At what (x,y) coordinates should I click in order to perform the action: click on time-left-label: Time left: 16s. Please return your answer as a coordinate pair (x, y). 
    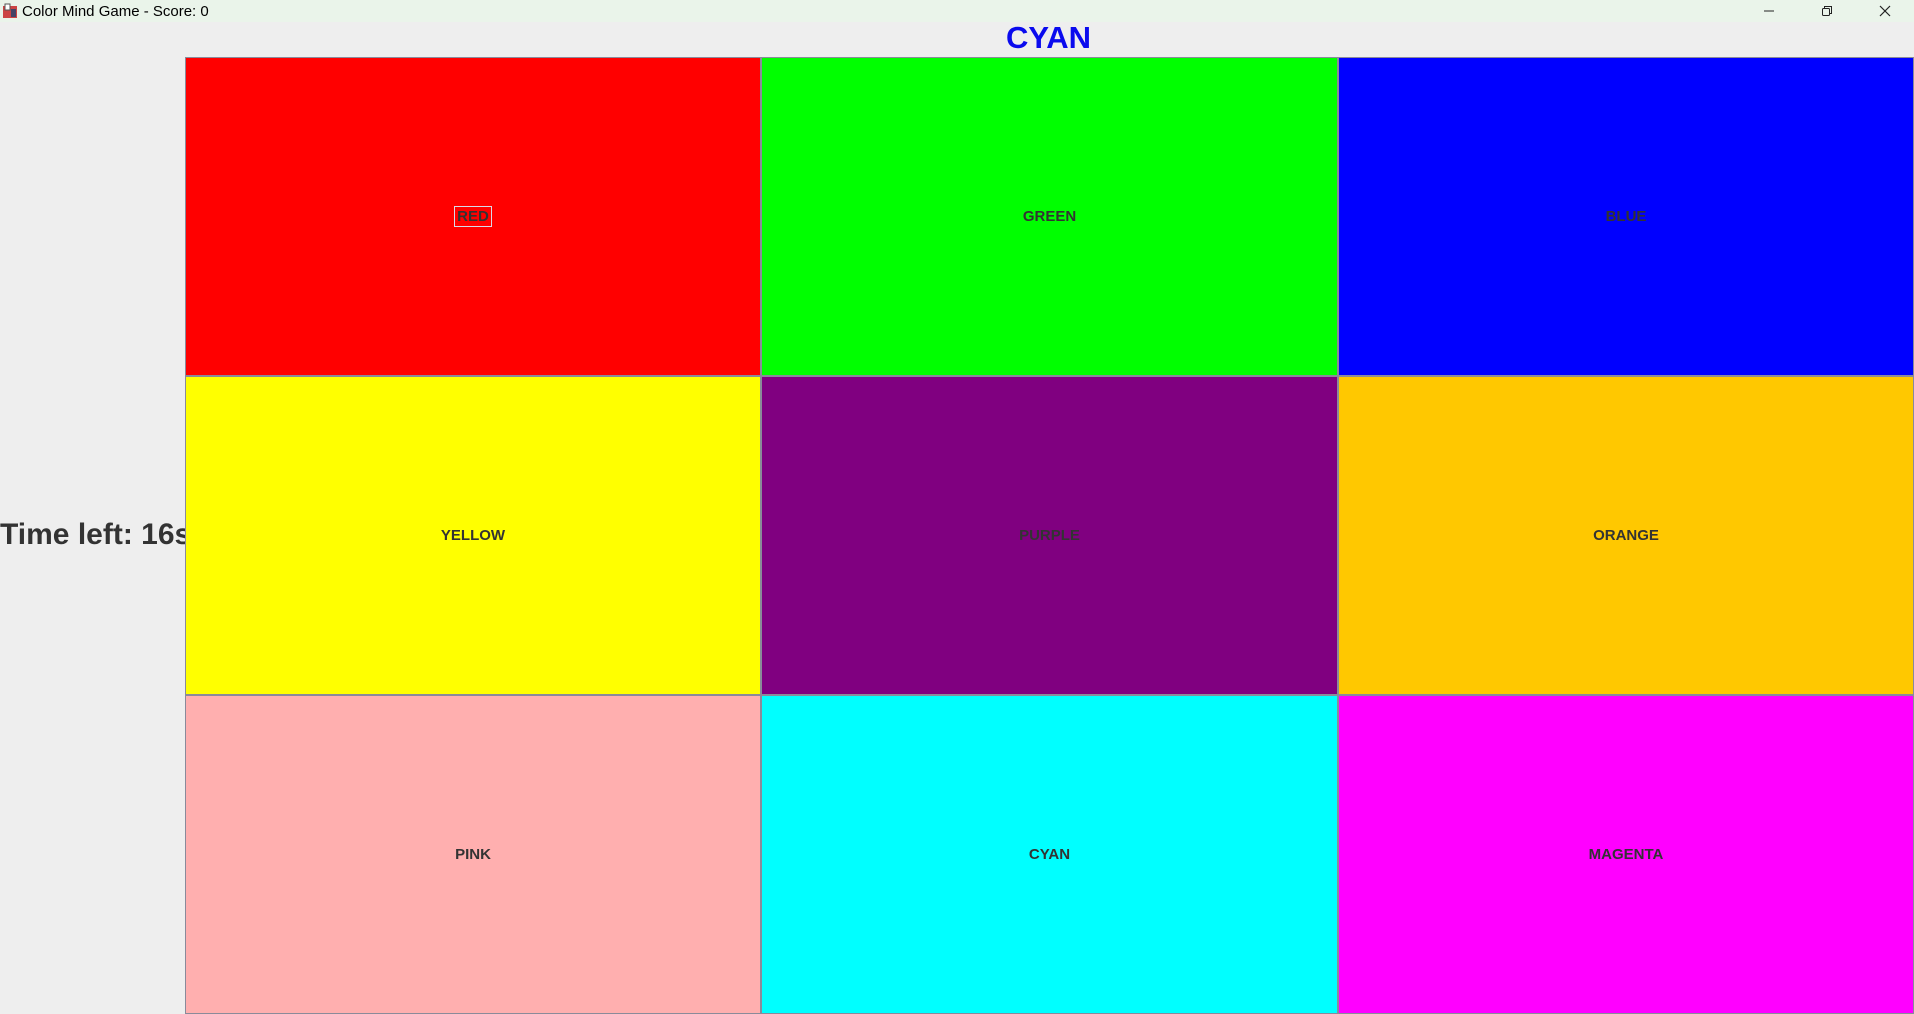
    Looking at the image, I should click on (96, 534).